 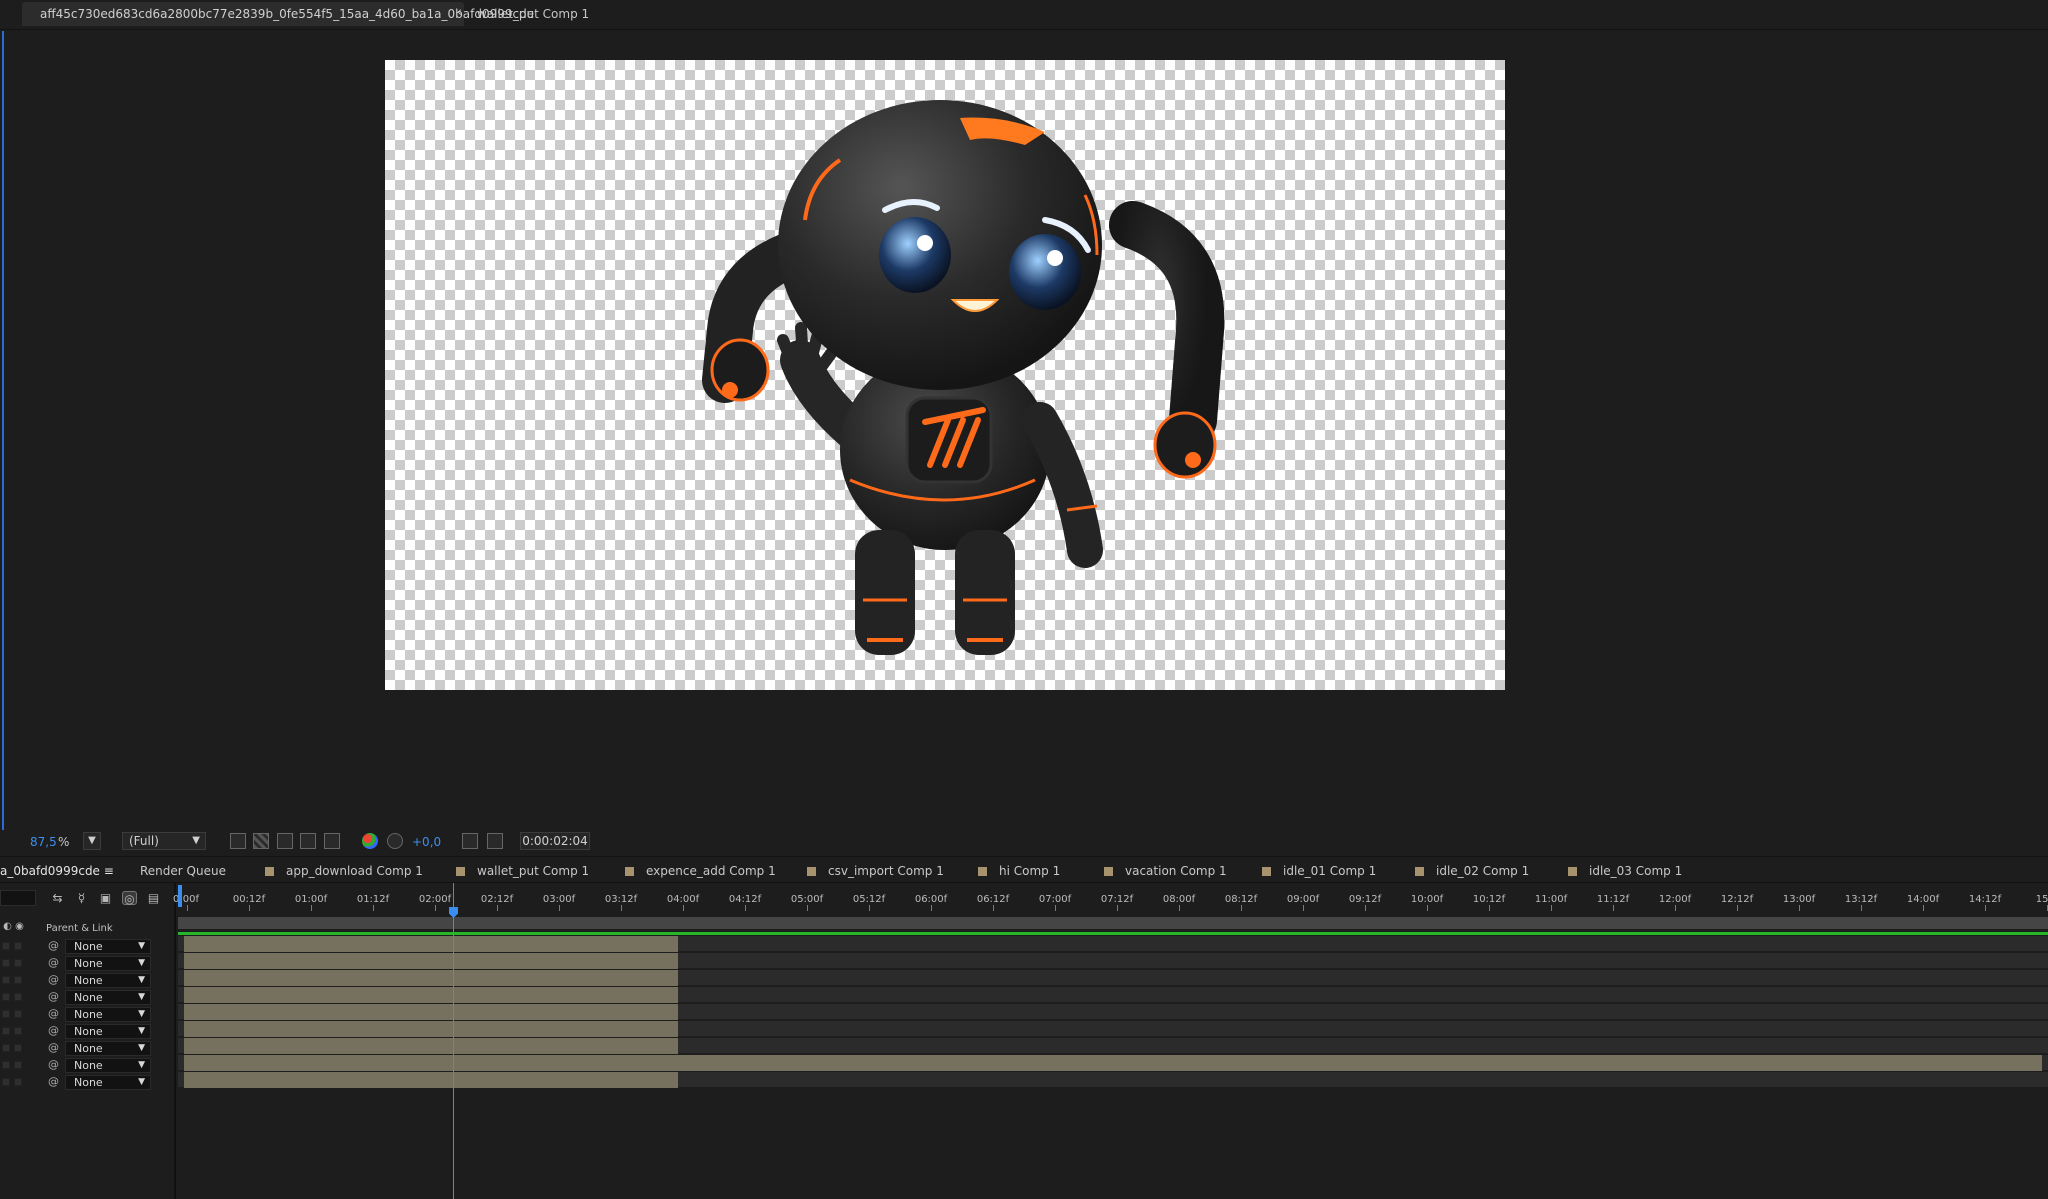 What do you see at coordinates (700, 871) in the screenshot?
I see `tab-comp: expence_add Comp 1` at bounding box center [700, 871].